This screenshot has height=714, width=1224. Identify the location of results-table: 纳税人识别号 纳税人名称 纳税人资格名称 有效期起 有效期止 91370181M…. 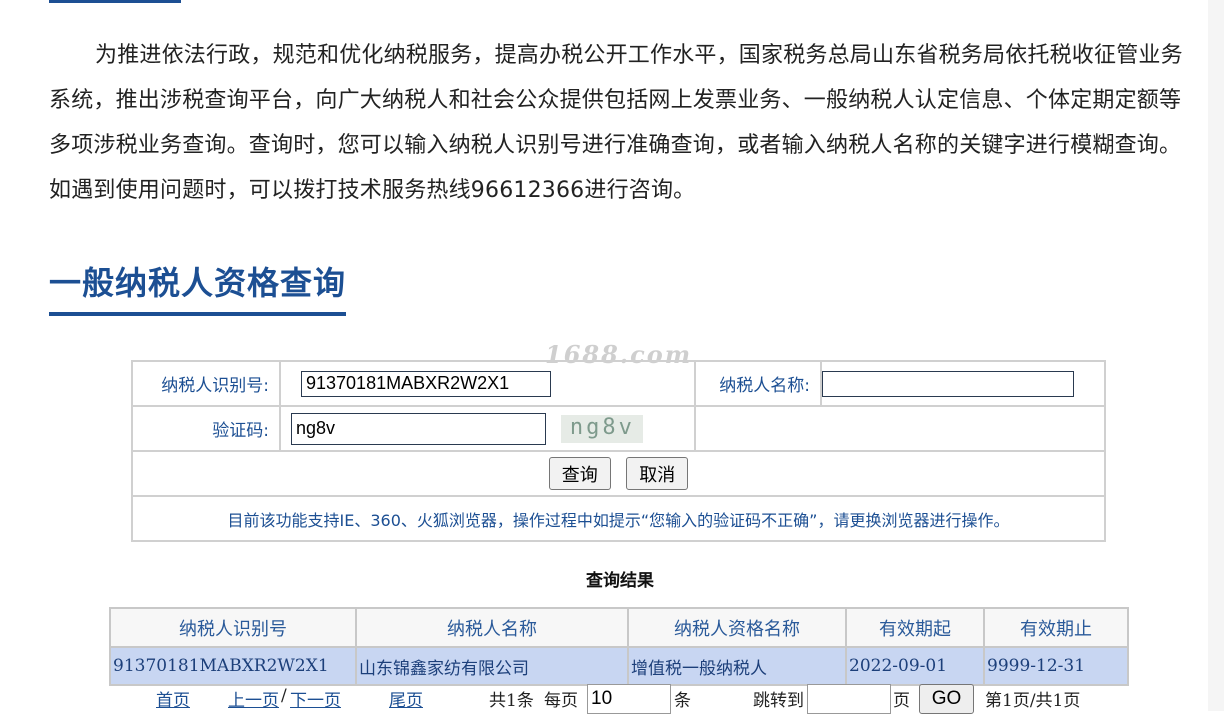
(619, 646).